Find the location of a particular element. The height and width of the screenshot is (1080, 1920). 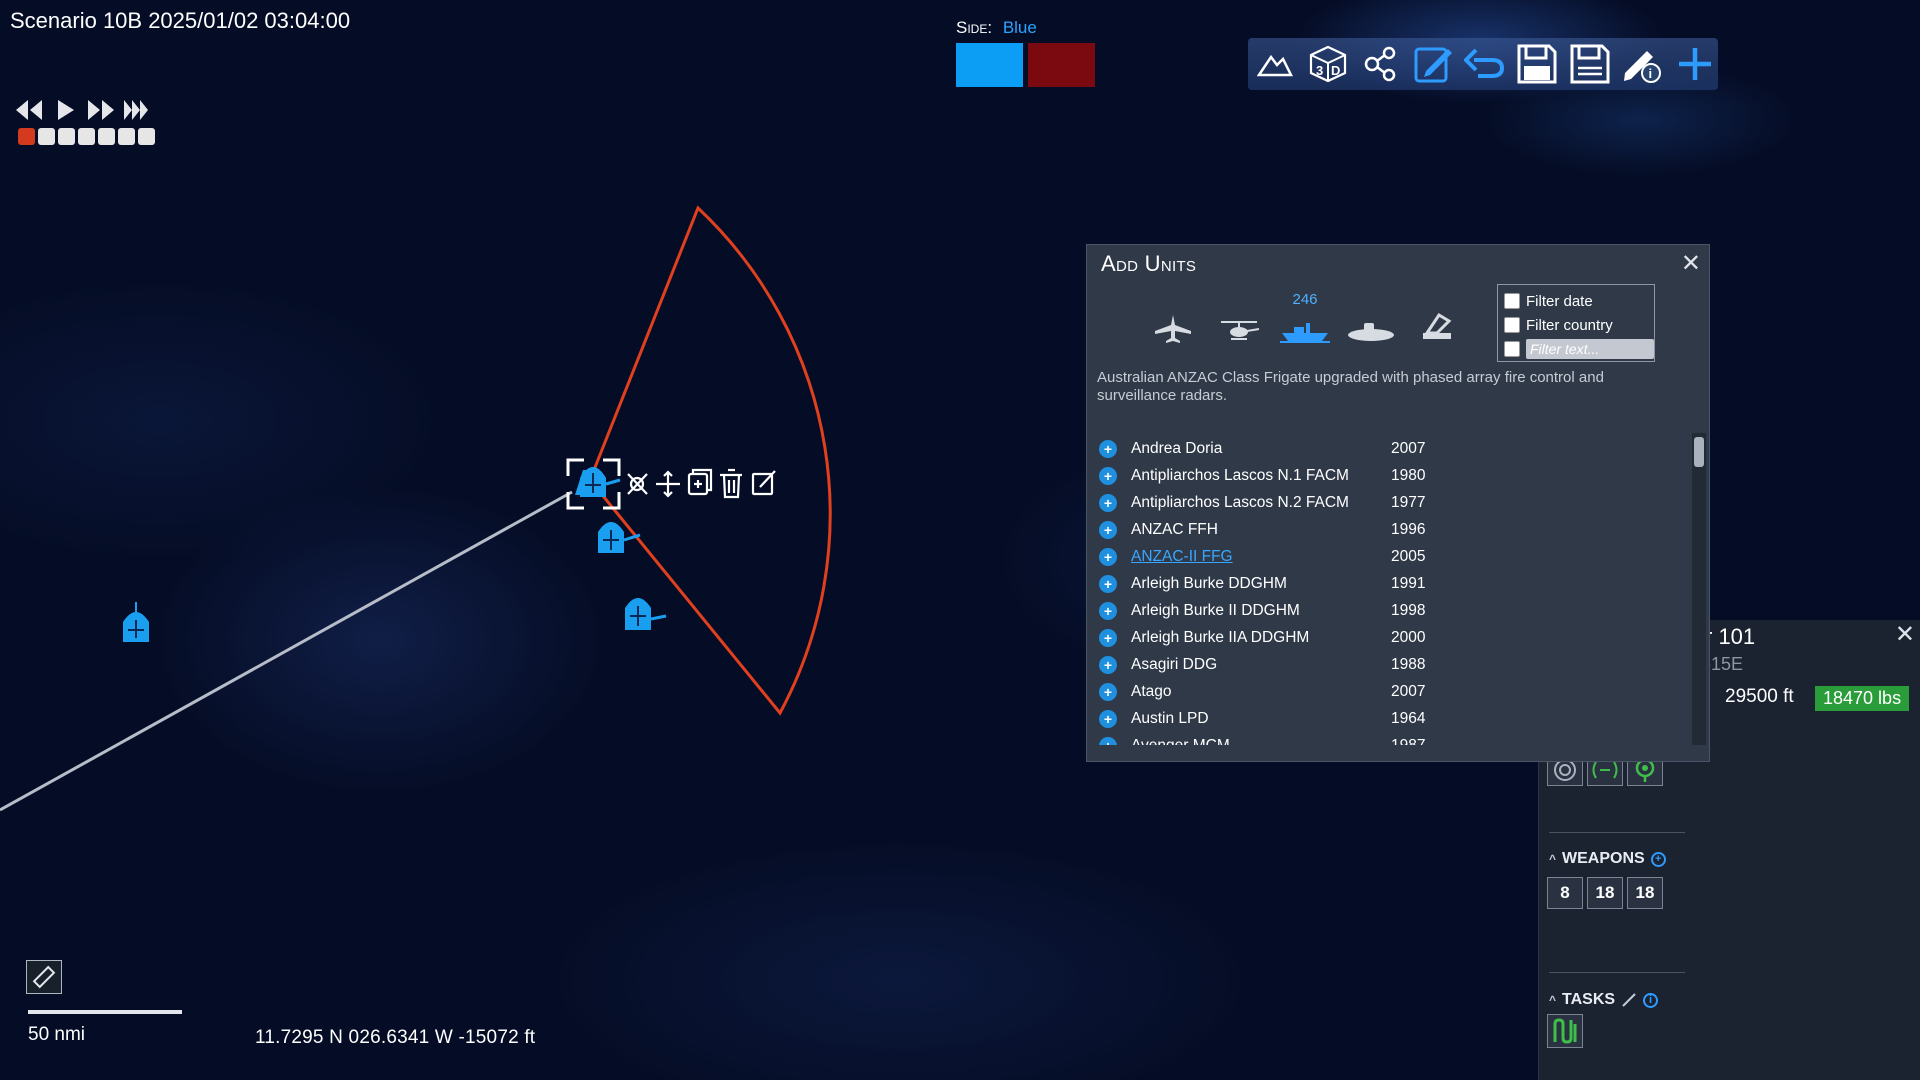

unit-list-item: + Arleigh Burke DDGHM 1991 is located at coordinates (1387, 583).